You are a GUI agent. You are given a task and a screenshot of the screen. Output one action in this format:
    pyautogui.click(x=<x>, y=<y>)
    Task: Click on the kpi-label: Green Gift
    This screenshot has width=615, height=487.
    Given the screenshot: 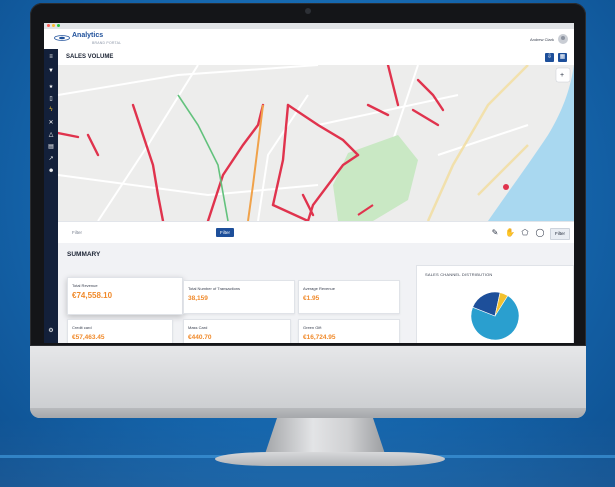 What is the action you would take?
    pyautogui.click(x=312, y=327)
    